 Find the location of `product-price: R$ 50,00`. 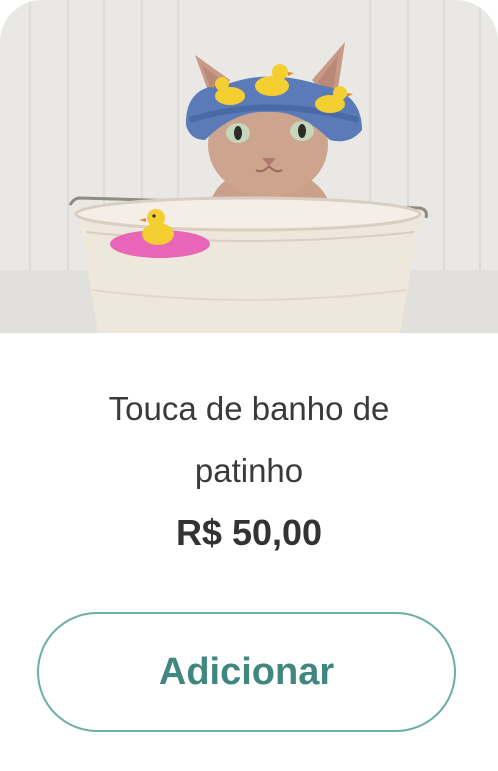

product-price: R$ 50,00 is located at coordinates (249, 532).